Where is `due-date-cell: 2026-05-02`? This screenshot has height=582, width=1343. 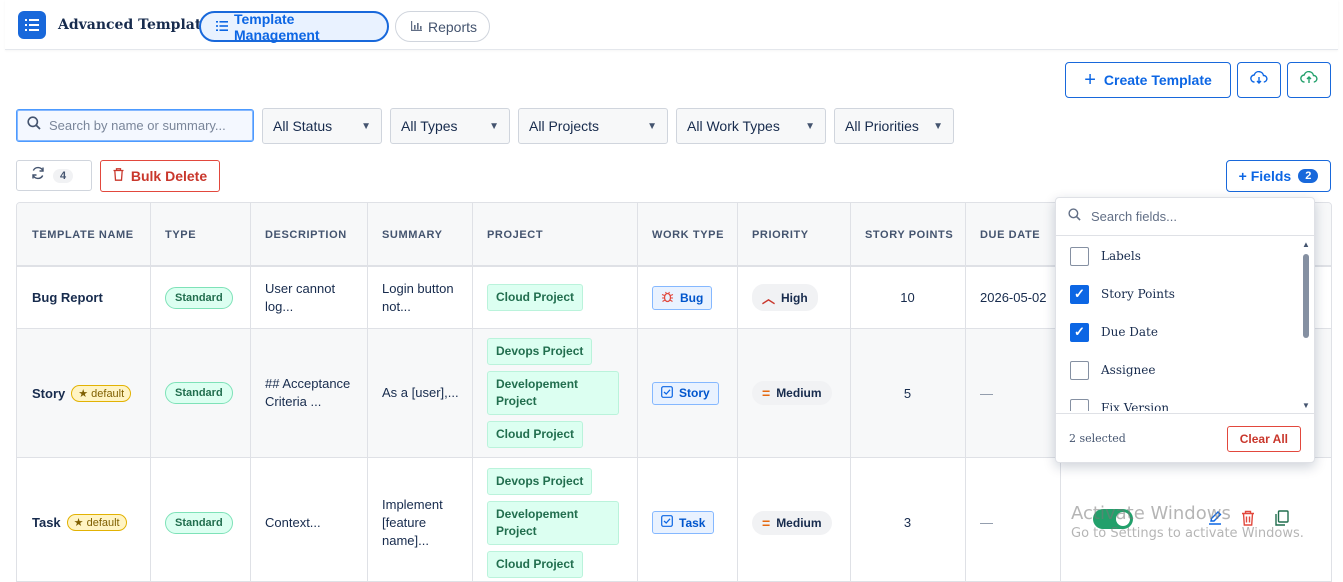 due-date-cell: 2026-05-02 is located at coordinates (1013, 297).